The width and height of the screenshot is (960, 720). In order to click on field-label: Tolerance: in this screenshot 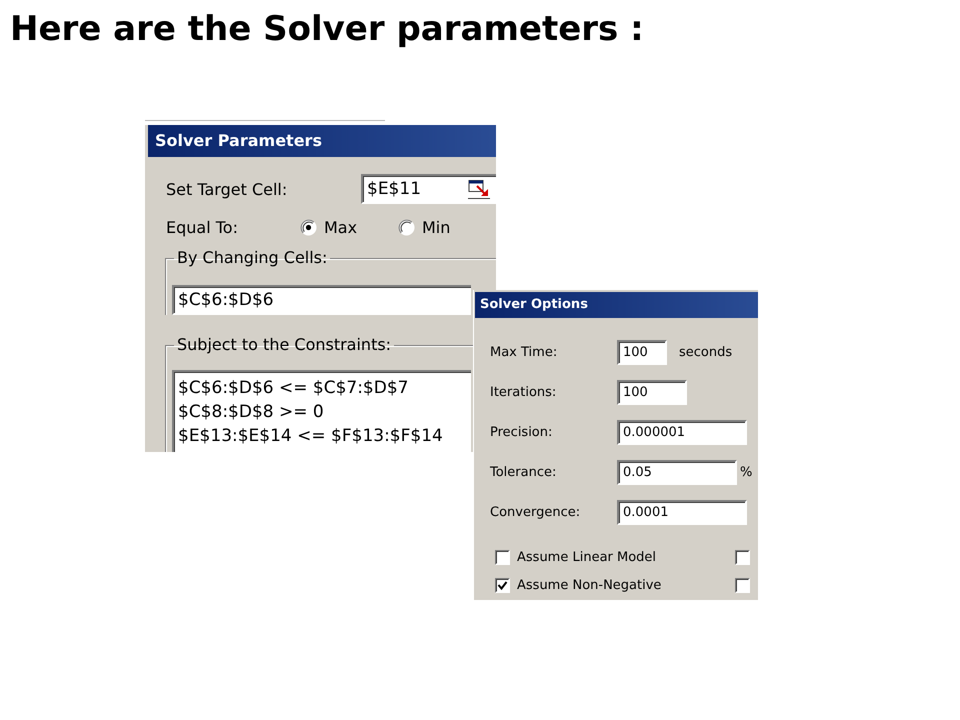, I will do `click(524, 472)`.